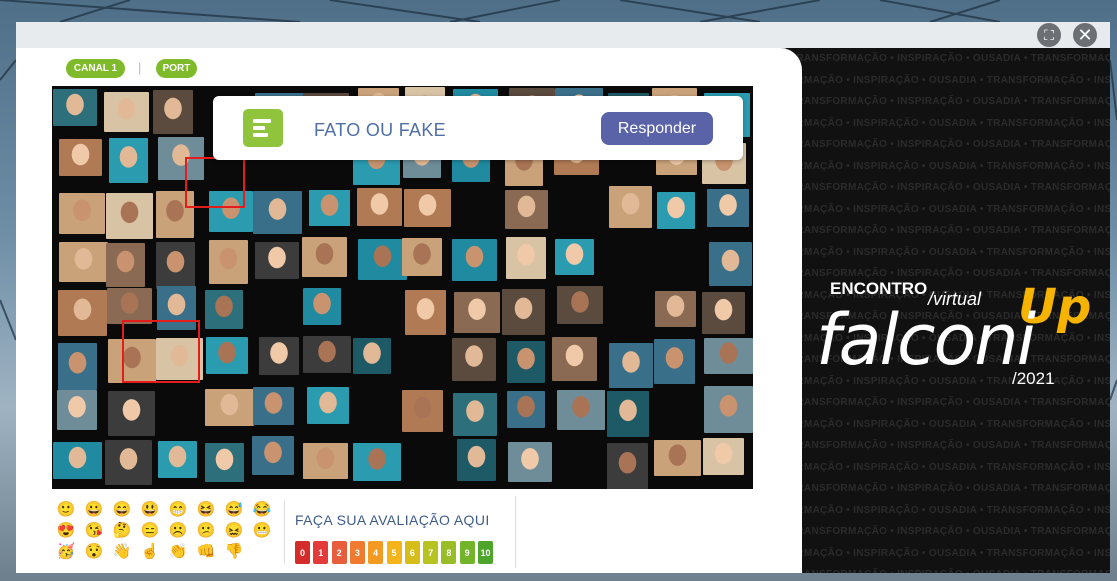 This screenshot has width=1117, height=581. I want to click on reaction-emoji: 😕, so click(206, 531).